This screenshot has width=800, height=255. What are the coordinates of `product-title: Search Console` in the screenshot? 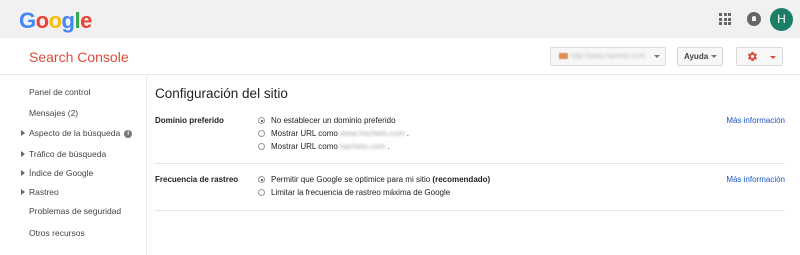 It's located at (79, 57).